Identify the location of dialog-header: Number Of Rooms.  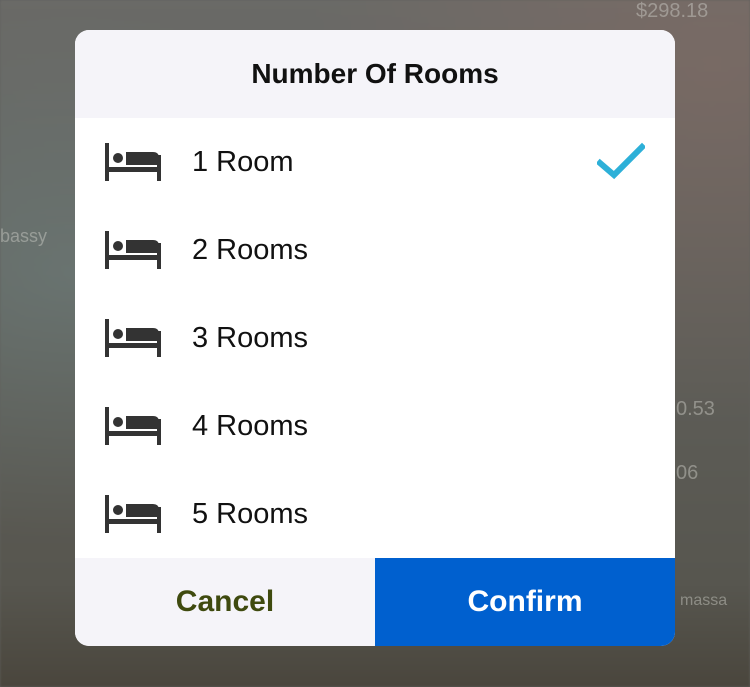
(375, 74).